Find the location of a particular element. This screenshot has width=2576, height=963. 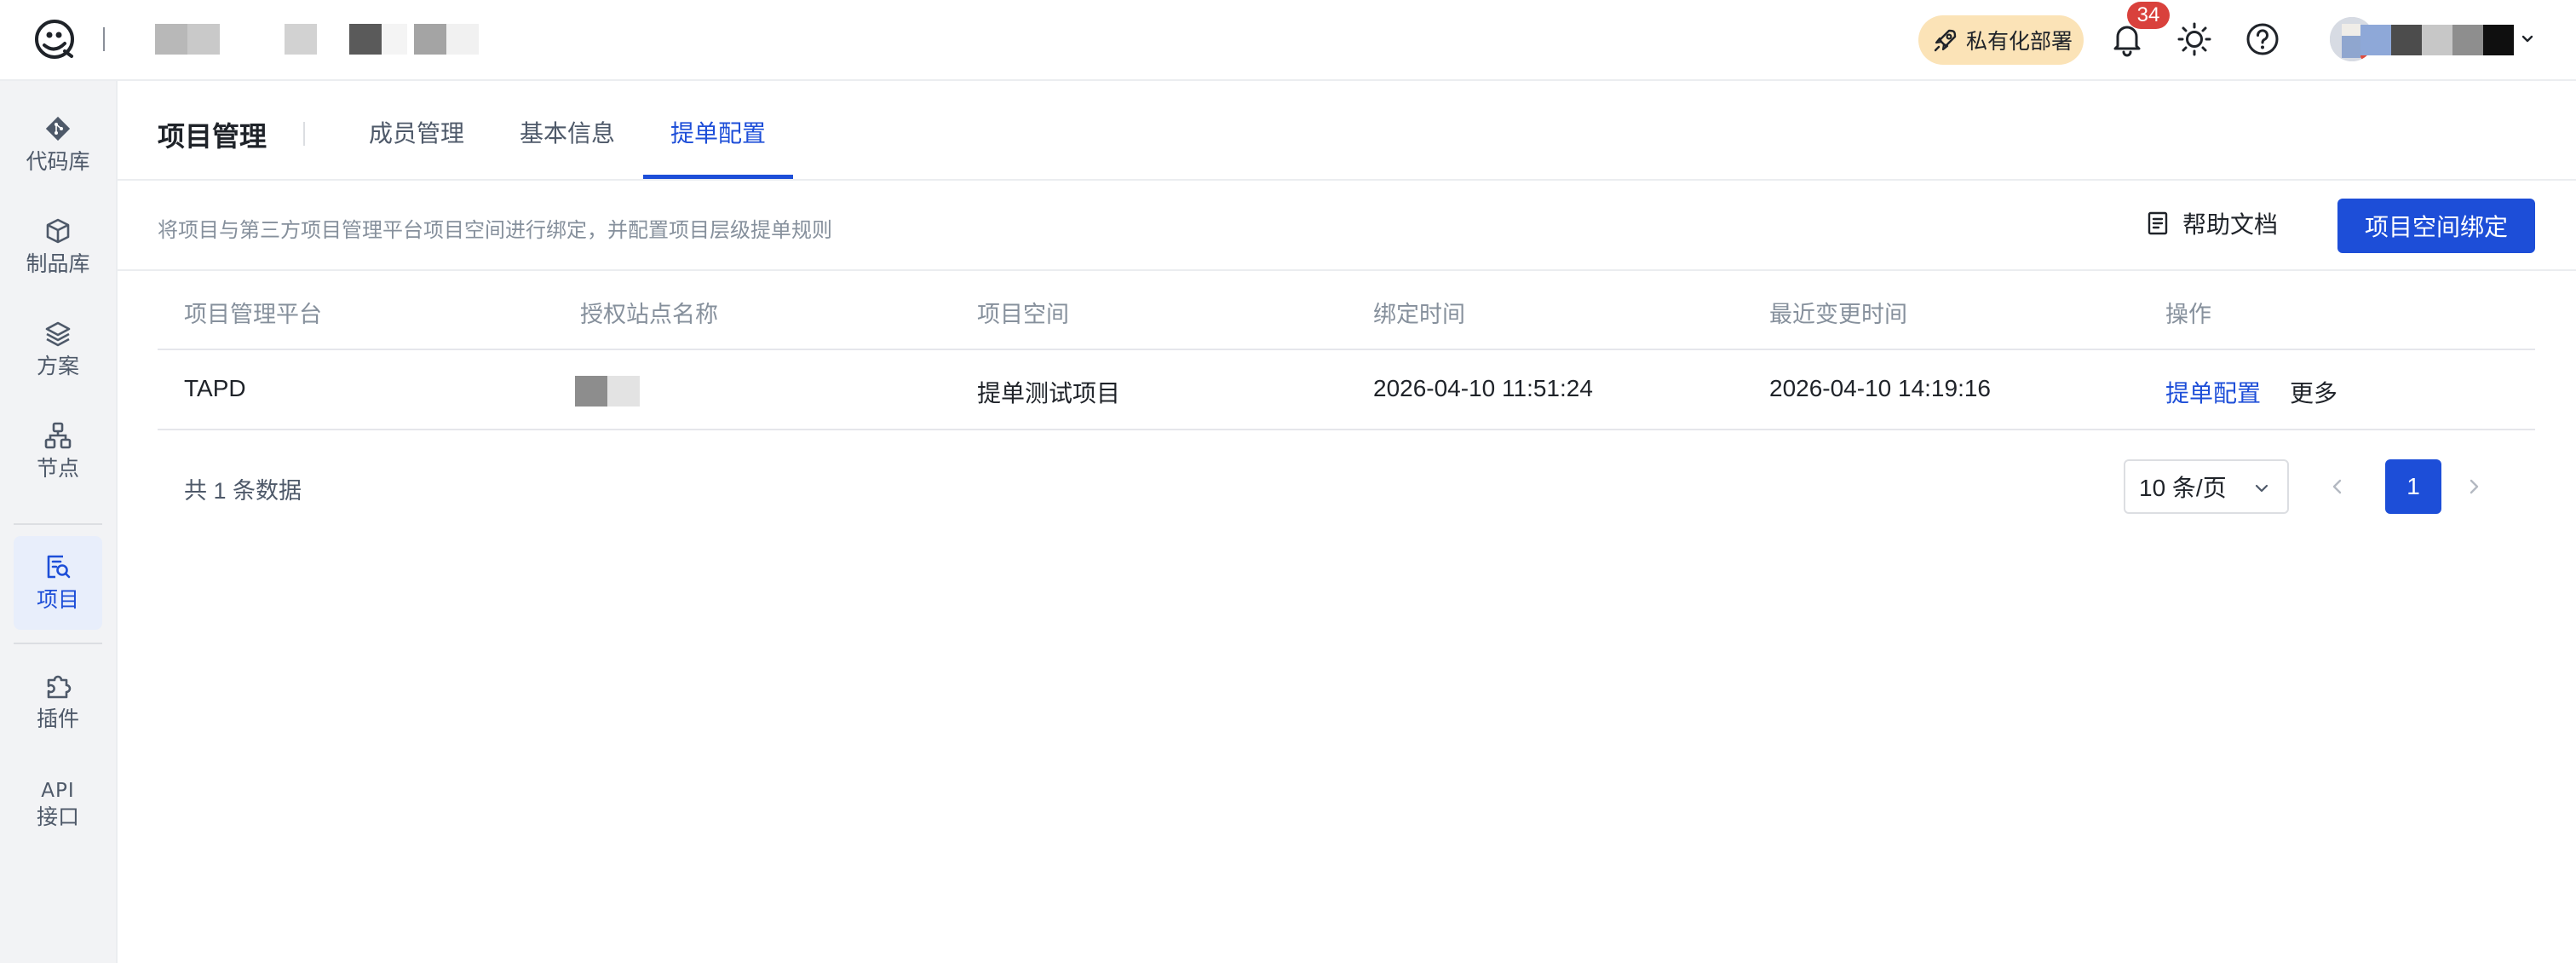

private-deploy-button: 私有化部署 is located at coordinates (2001, 40).